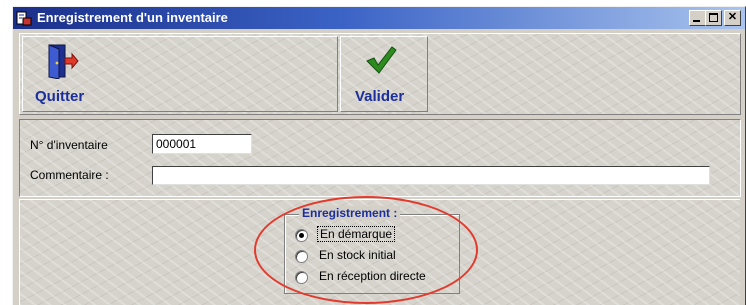 The width and height of the screenshot is (746, 305). Describe the element at coordinates (356, 234) in the screenshot. I see `radio-label: En démarque` at that location.